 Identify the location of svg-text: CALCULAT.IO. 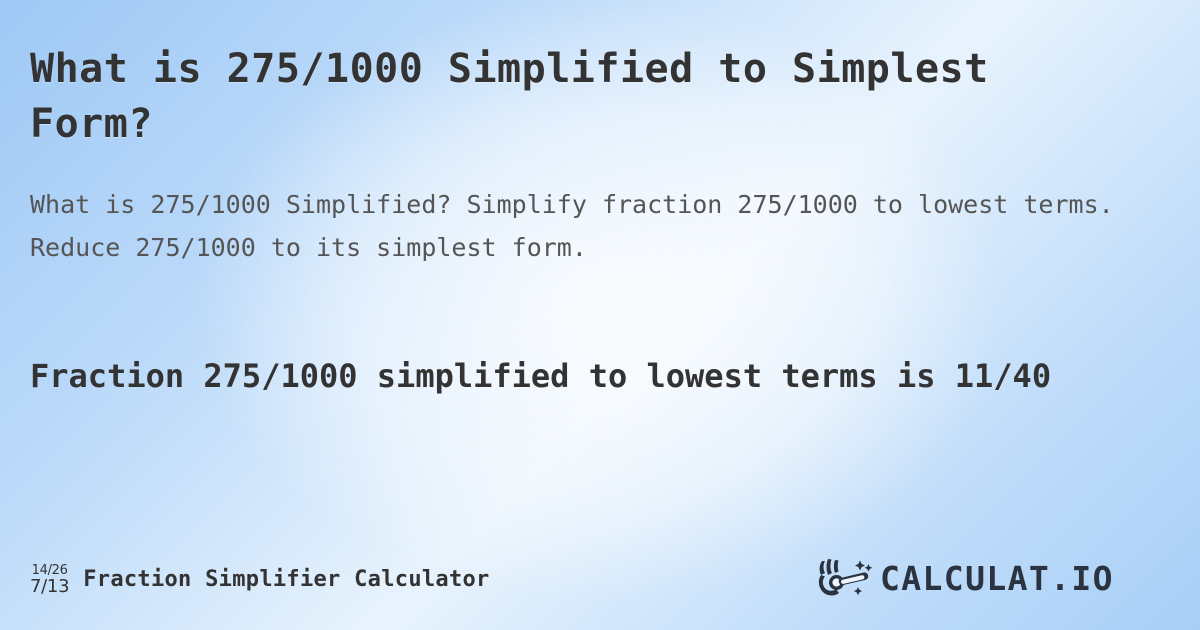
(997, 578).